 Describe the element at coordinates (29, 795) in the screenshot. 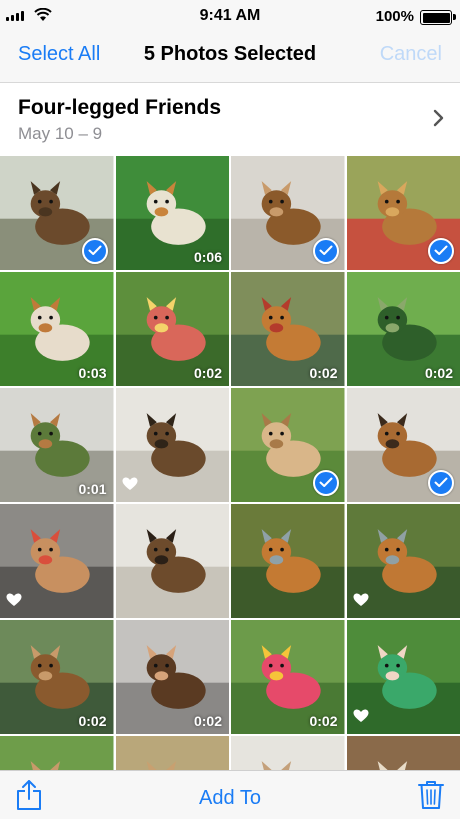

I see `share-icon` at that location.